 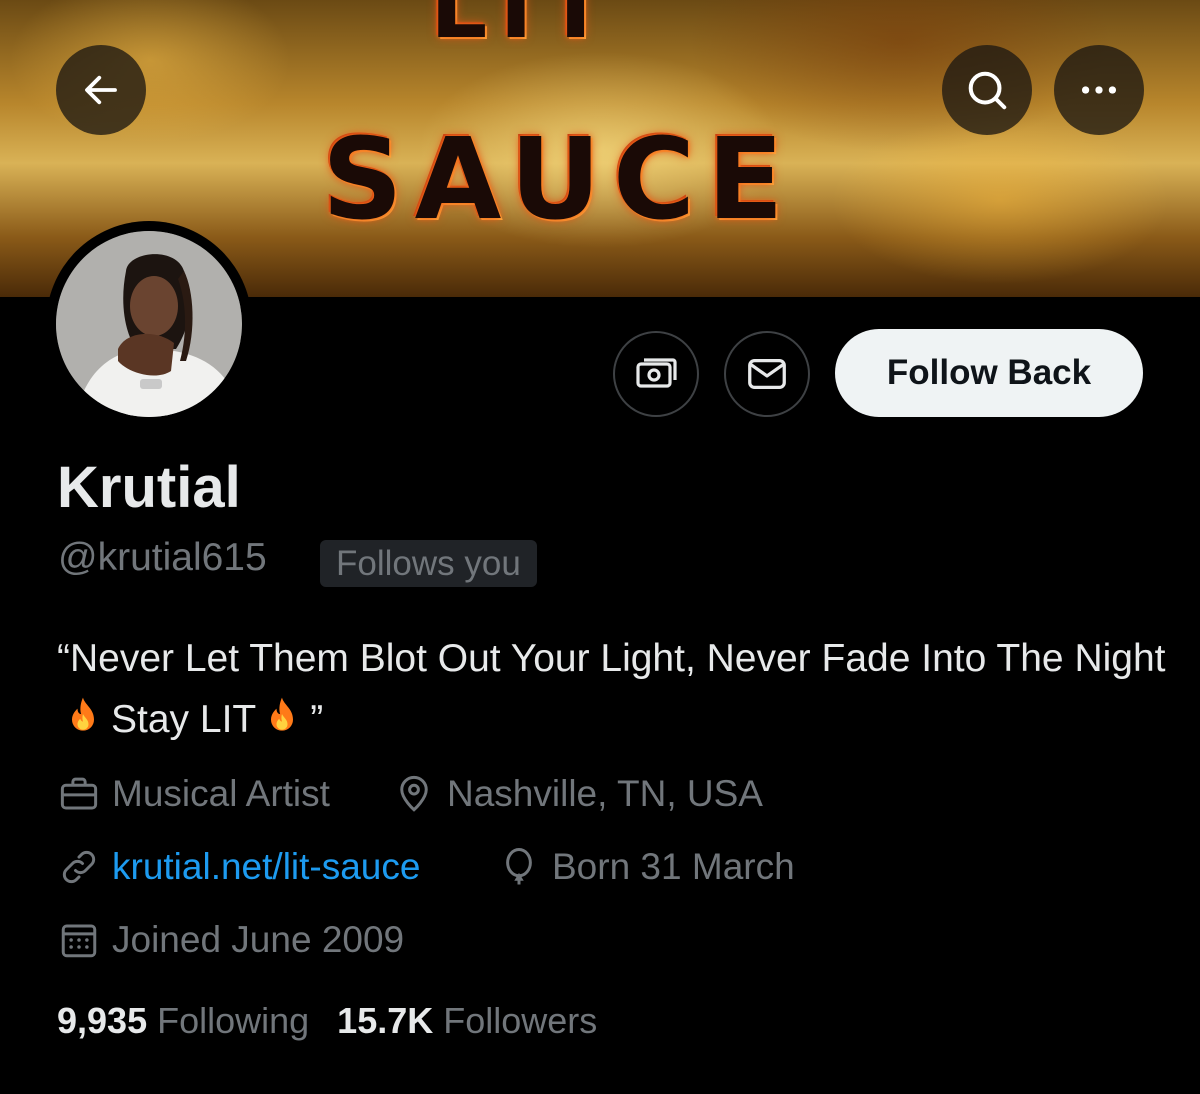 What do you see at coordinates (102, 1020) in the screenshot?
I see `following-count: 9,935` at bounding box center [102, 1020].